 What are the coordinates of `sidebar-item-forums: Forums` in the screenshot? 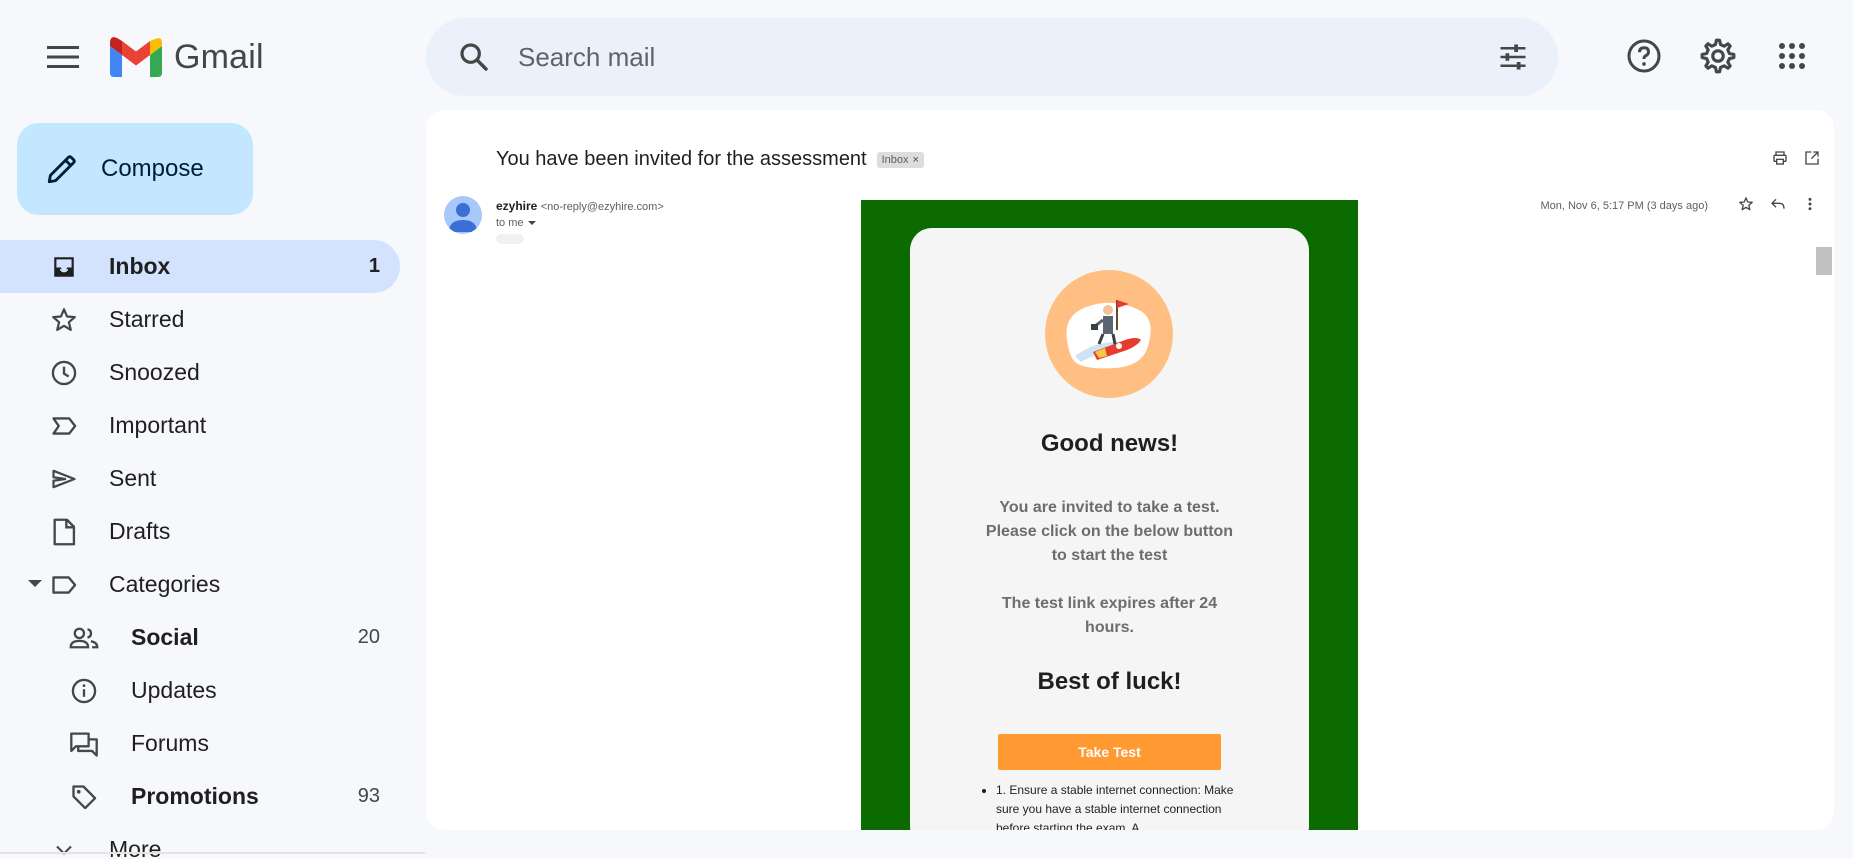 It's located at (200, 743).